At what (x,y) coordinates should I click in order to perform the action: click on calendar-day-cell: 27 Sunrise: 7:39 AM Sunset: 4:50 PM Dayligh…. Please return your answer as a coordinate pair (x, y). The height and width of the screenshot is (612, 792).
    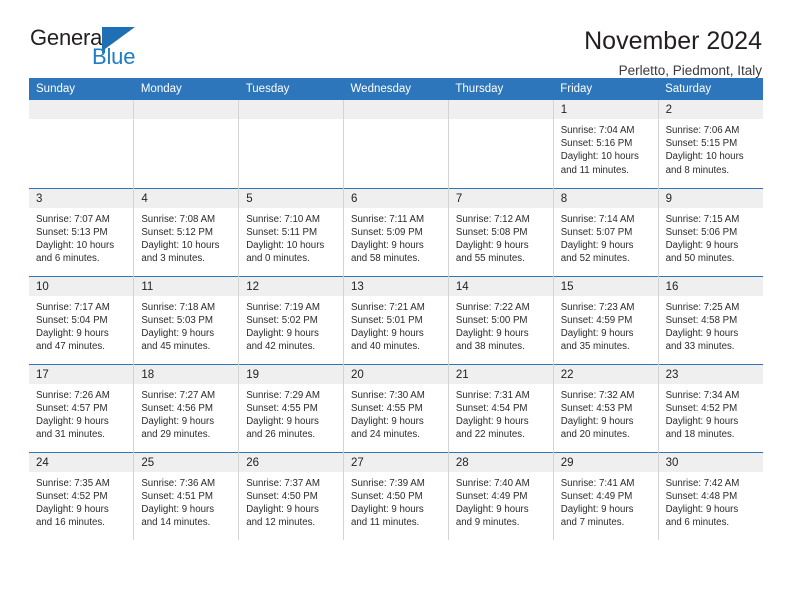
    Looking at the image, I should click on (396, 496).